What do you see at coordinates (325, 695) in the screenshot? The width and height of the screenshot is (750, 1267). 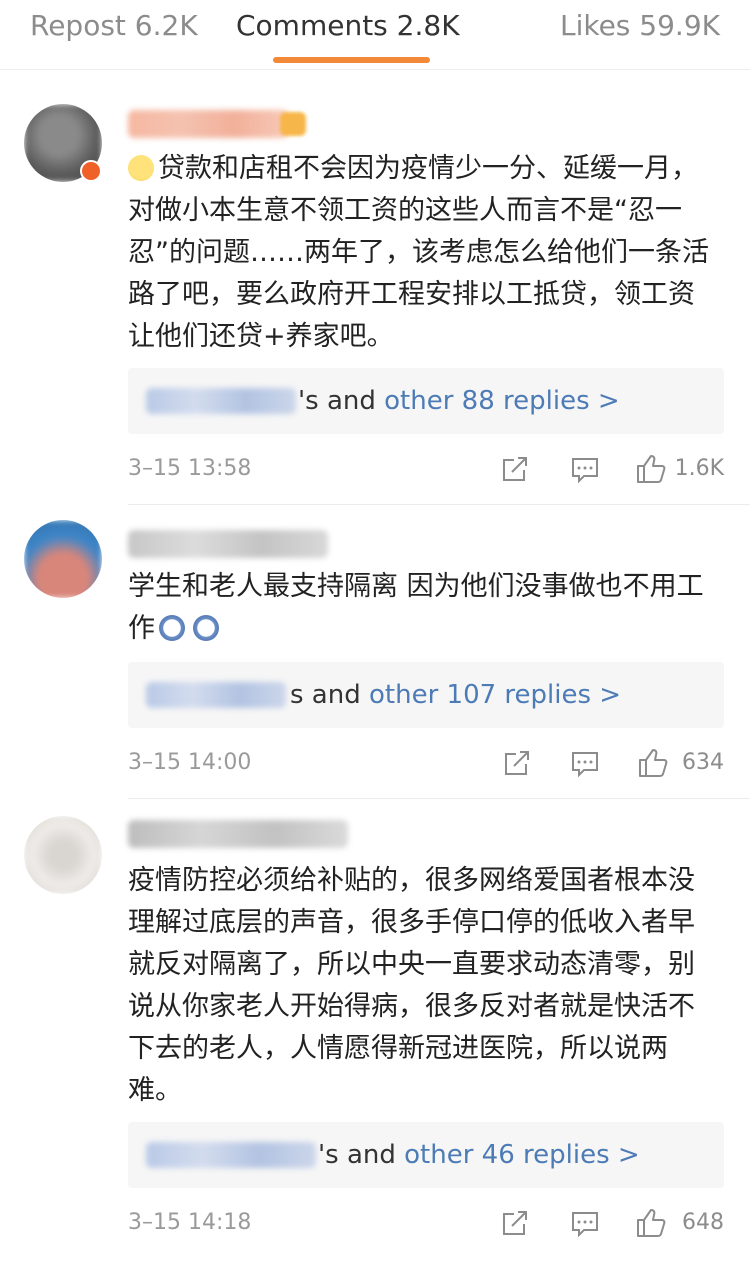 I see `replies-prefix: s and` at bounding box center [325, 695].